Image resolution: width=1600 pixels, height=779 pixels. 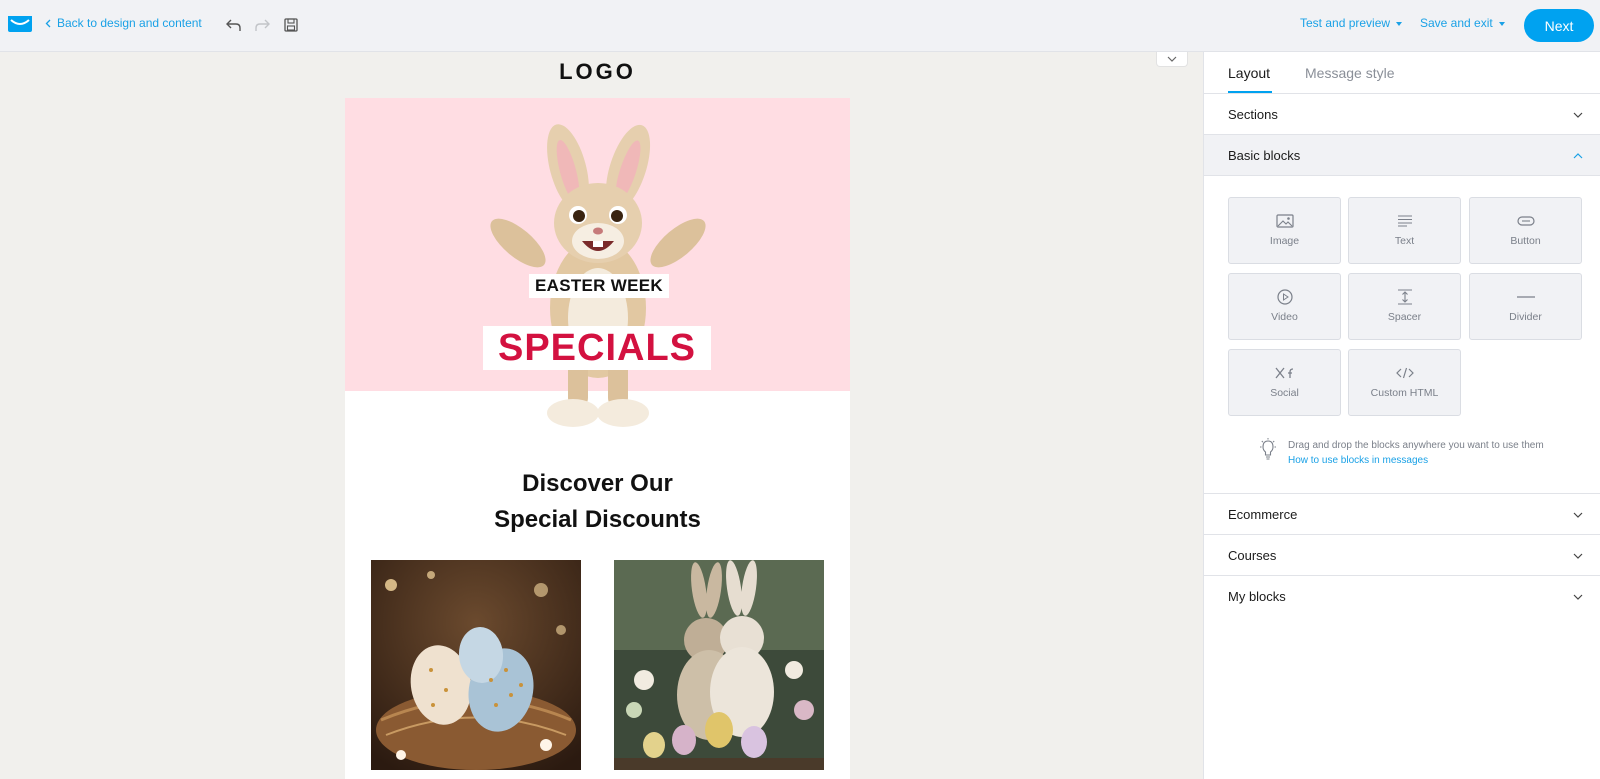 What do you see at coordinates (1404, 382) in the screenshot?
I see `block-custom-html: Custom HTML` at bounding box center [1404, 382].